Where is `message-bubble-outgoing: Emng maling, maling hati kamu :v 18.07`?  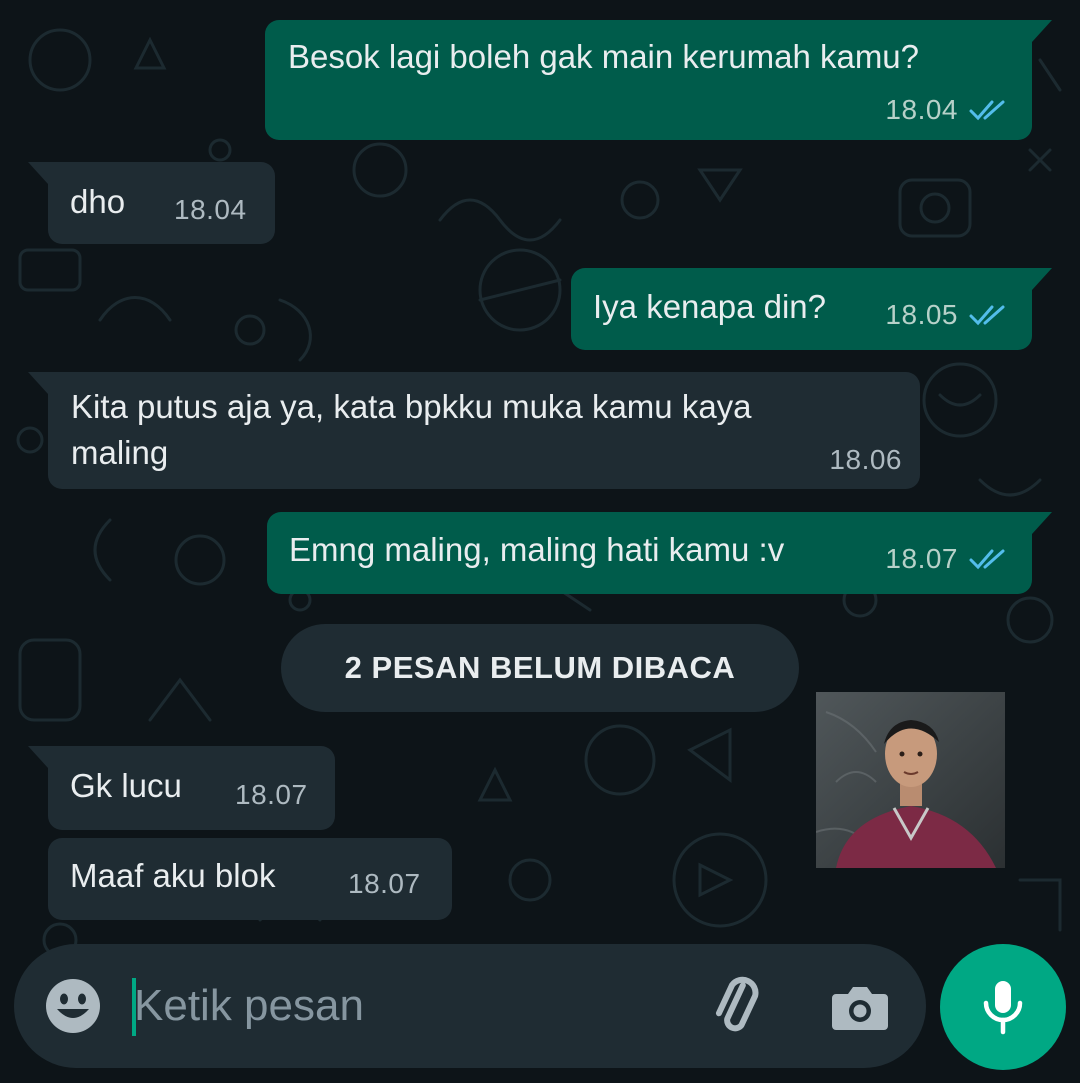
message-bubble-outgoing: Emng maling, maling hati kamu :v 18.07 is located at coordinates (659, 553).